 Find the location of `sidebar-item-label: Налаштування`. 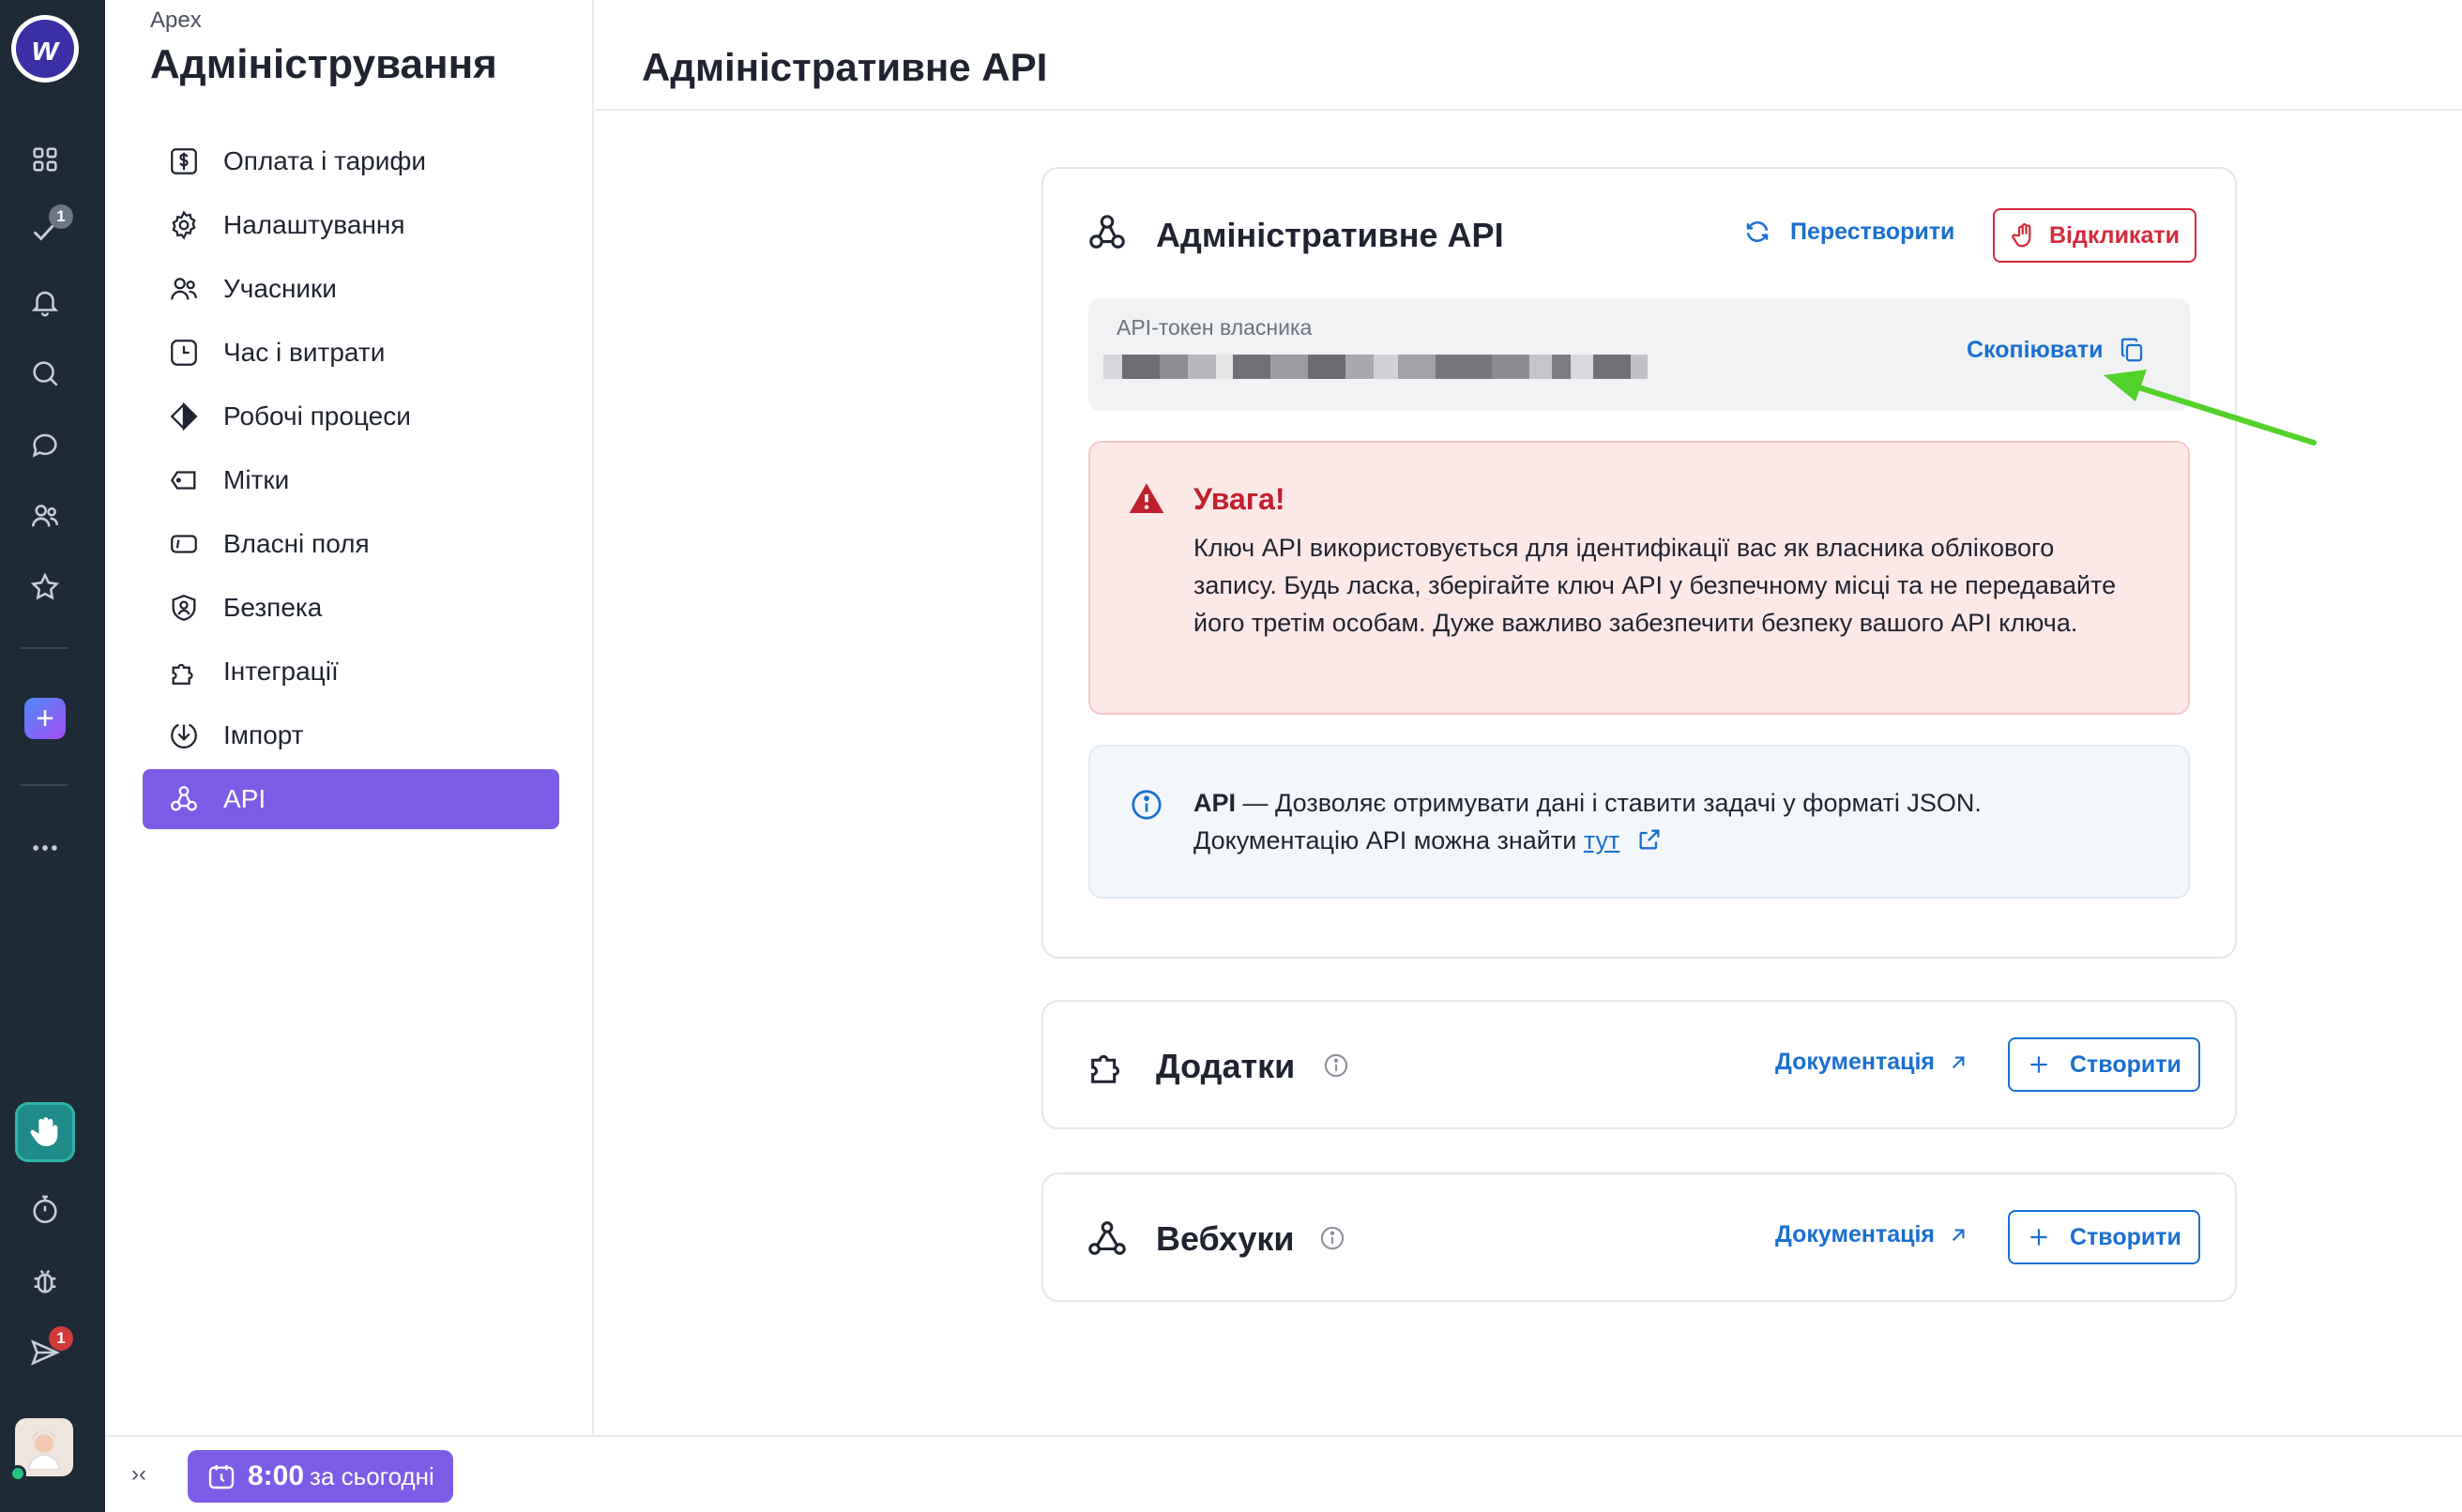

sidebar-item-label: Налаштування is located at coordinates (314, 224).